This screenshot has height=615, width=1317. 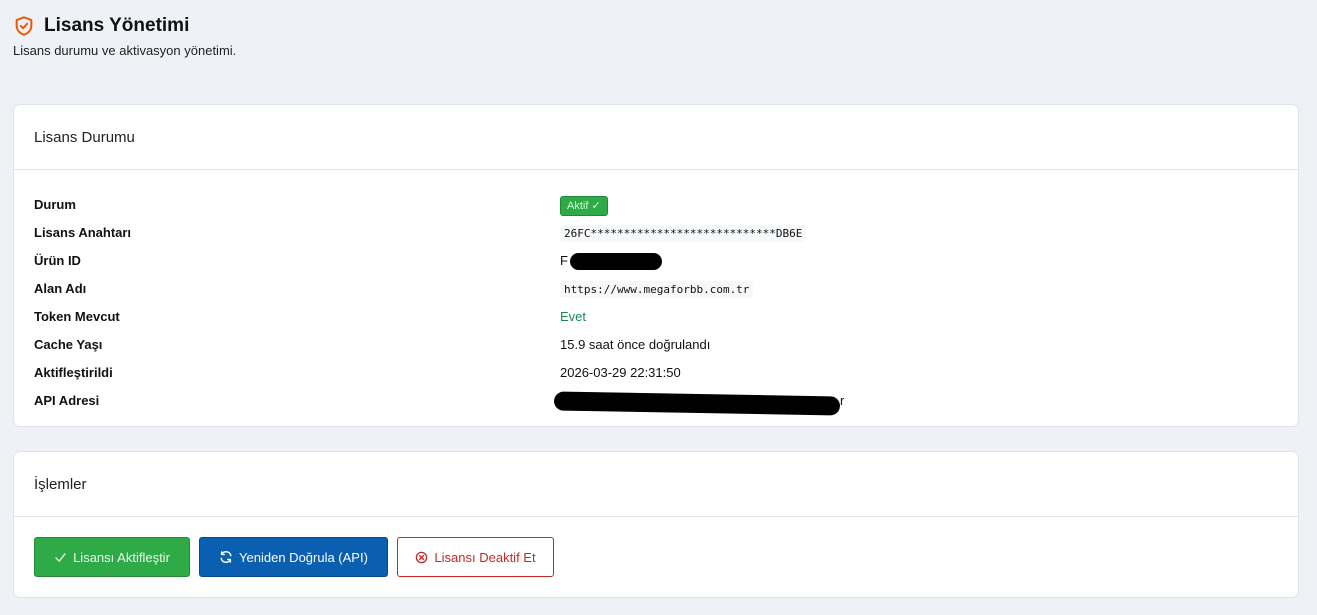 What do you see at coordinates (303, 557) in the screenshot?
I see `revalidate-api-label: Yeniden Doğrula (API)` at bounding box center [303, 557].